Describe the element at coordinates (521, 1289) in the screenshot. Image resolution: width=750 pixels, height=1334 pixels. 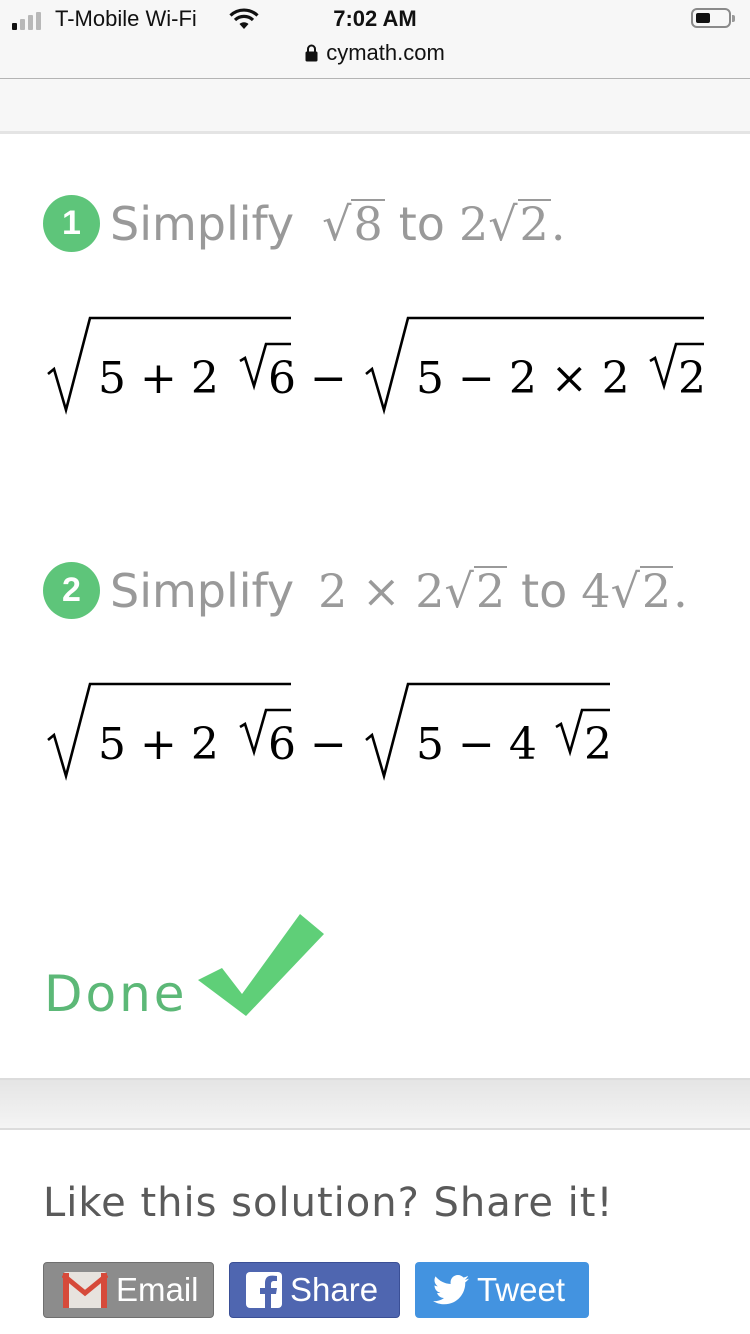
I see `button-label: Tweet` at that location.